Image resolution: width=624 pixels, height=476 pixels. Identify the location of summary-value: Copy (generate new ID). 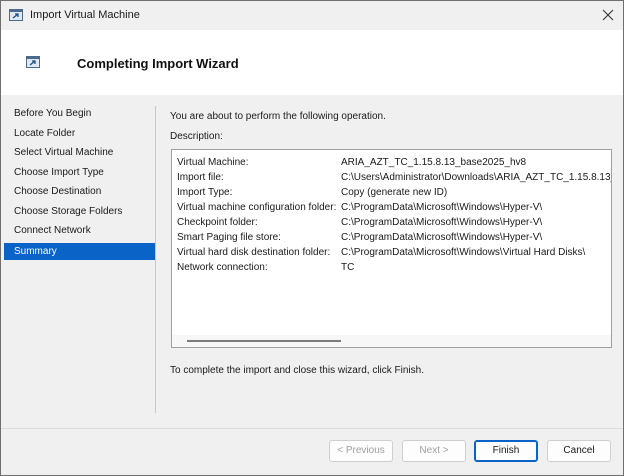
(394, 192).